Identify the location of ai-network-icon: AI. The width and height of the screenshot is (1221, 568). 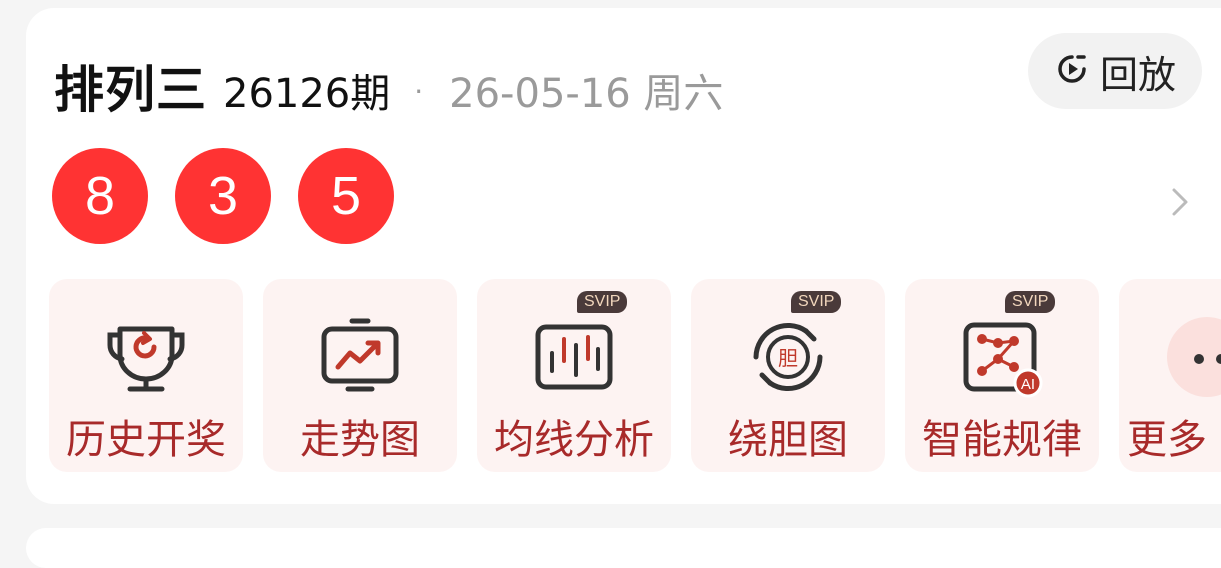
(1003, 360).